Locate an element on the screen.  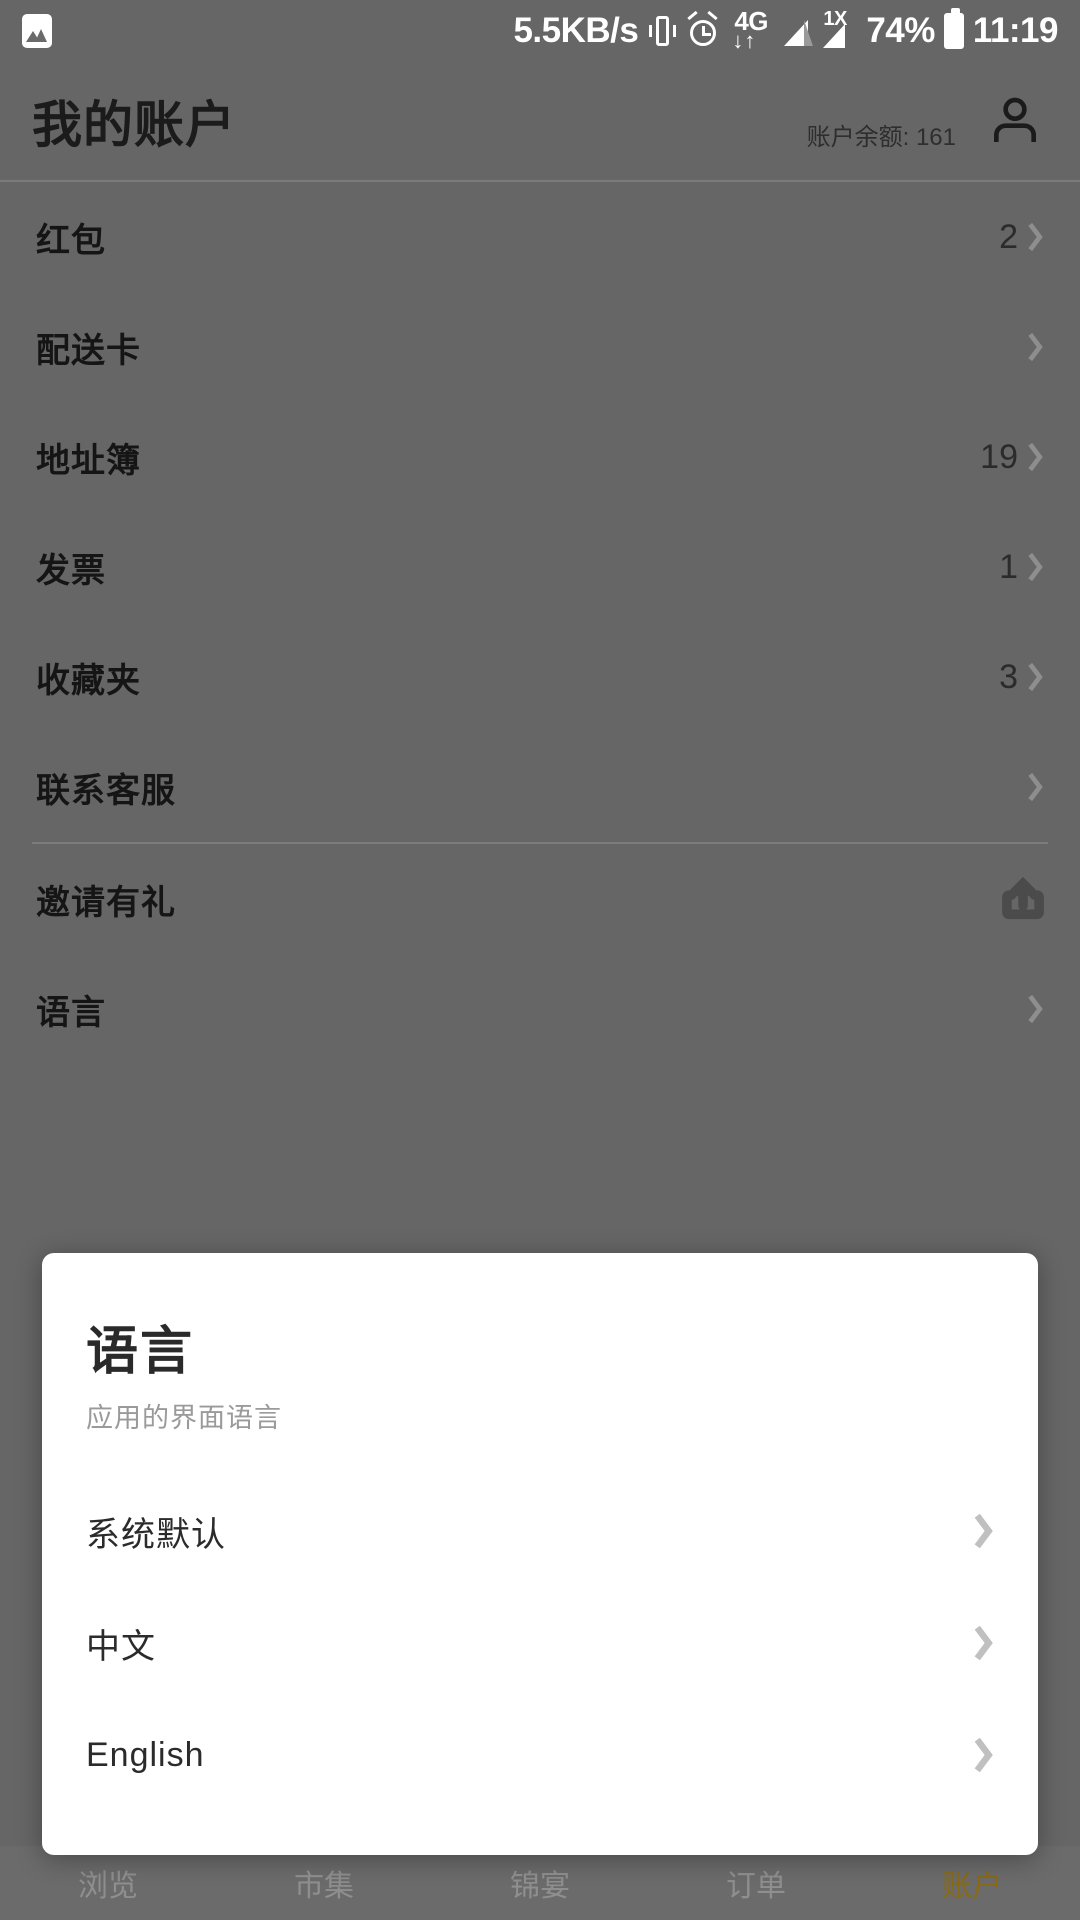
menu-item-delivery-card: 配送卡 is located at coordinates (540, 347).